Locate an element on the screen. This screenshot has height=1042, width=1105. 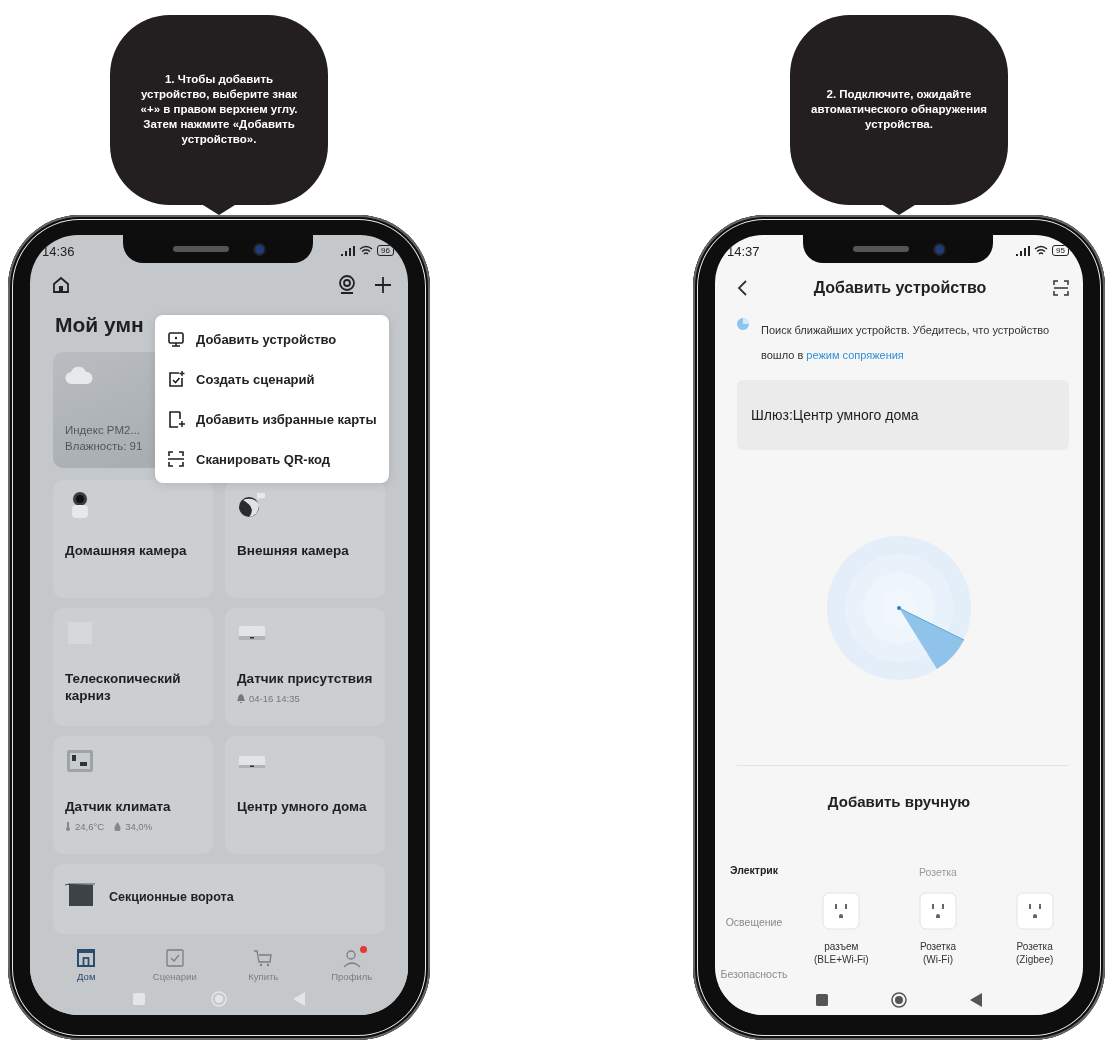
gateway-name: Шлюз:Центр умного дома is located at coordinates (835, 415).